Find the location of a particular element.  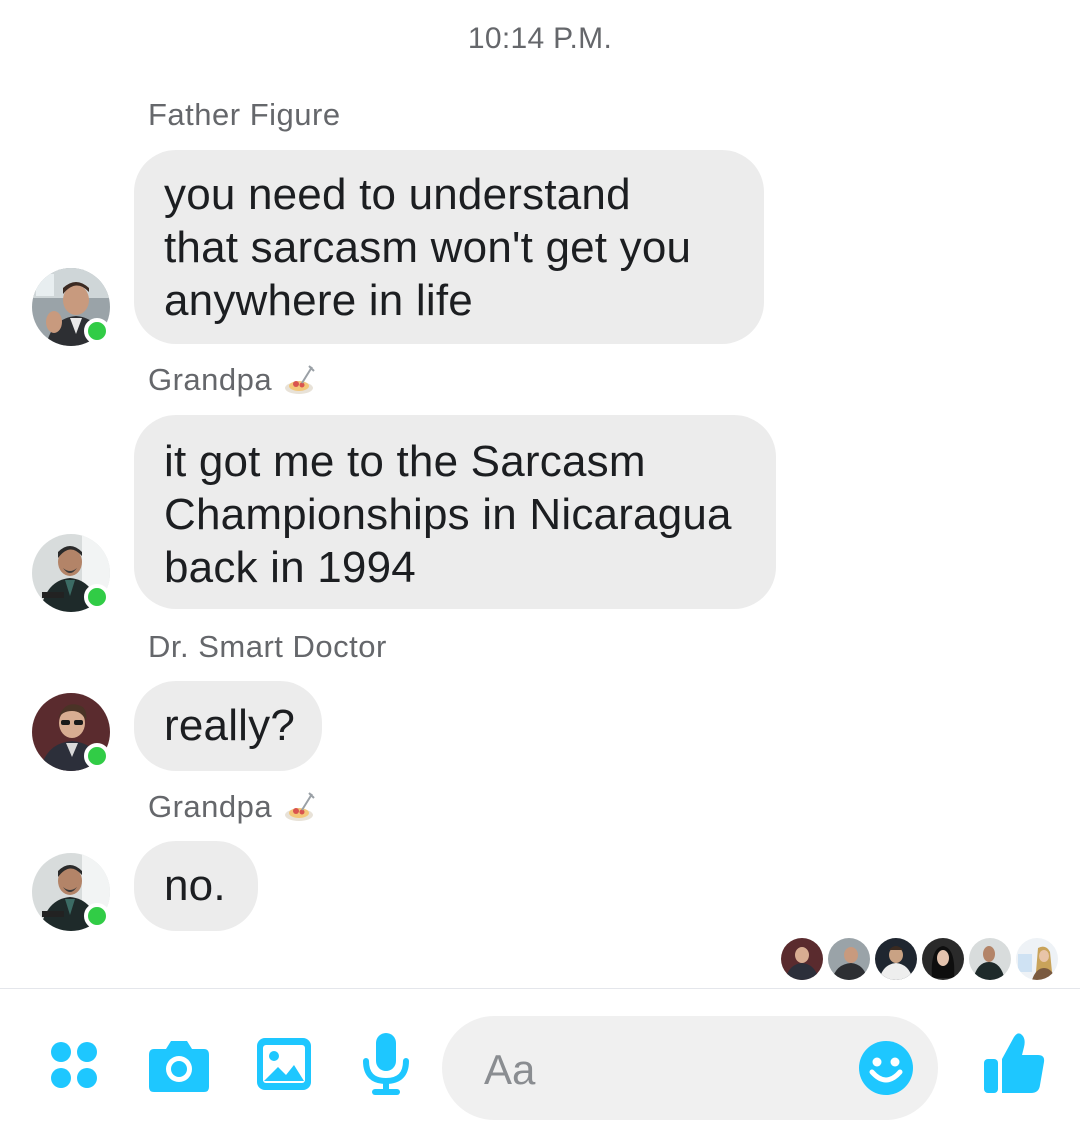

more-actions-button is located at coordinates (74, 1065).